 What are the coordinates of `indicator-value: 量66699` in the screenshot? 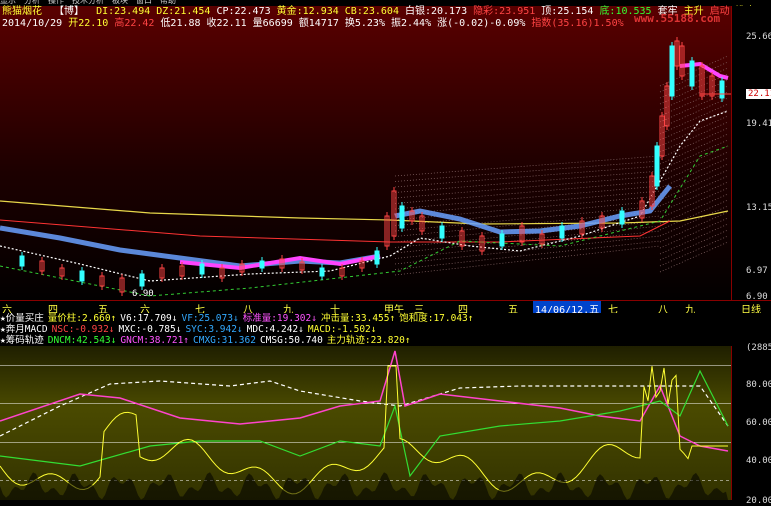 It's located at (272, 23).